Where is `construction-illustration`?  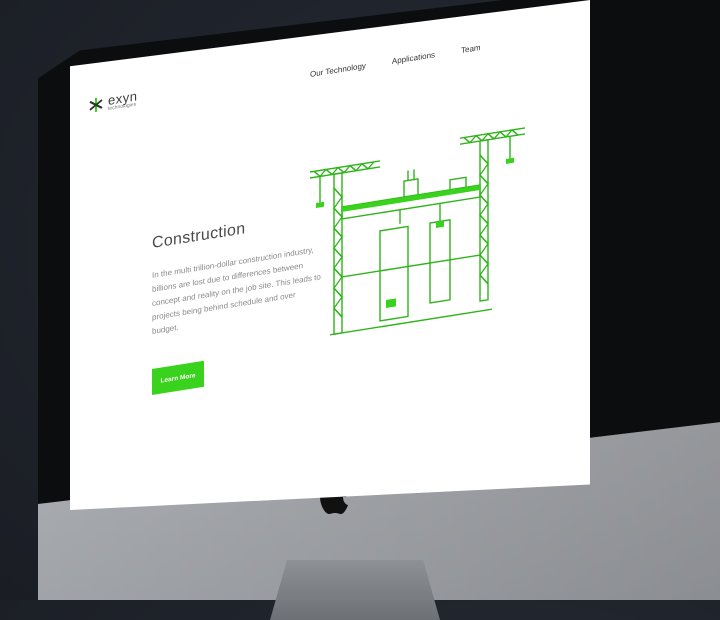 construction-illustration is located at coordinates (417, 231).